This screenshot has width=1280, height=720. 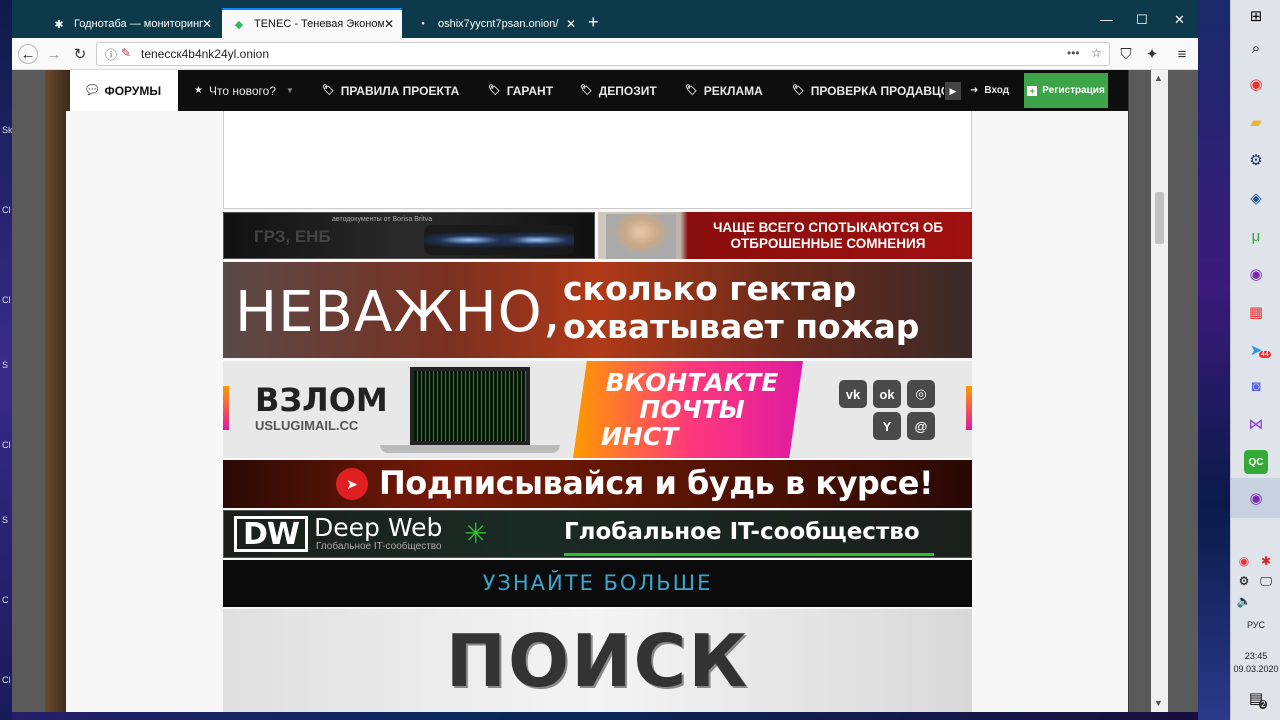 I want to click on nav-whats-new-label: Что нового?, so click(x=242, y=90).